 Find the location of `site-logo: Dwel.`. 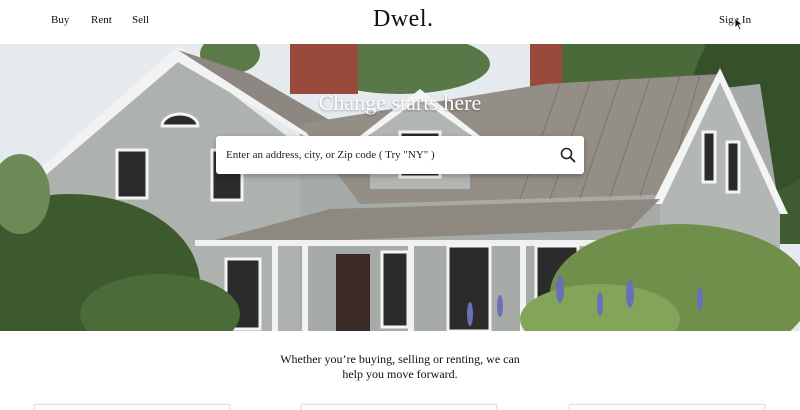

site-logo: Dwel. is located at coordinates (403, 19).